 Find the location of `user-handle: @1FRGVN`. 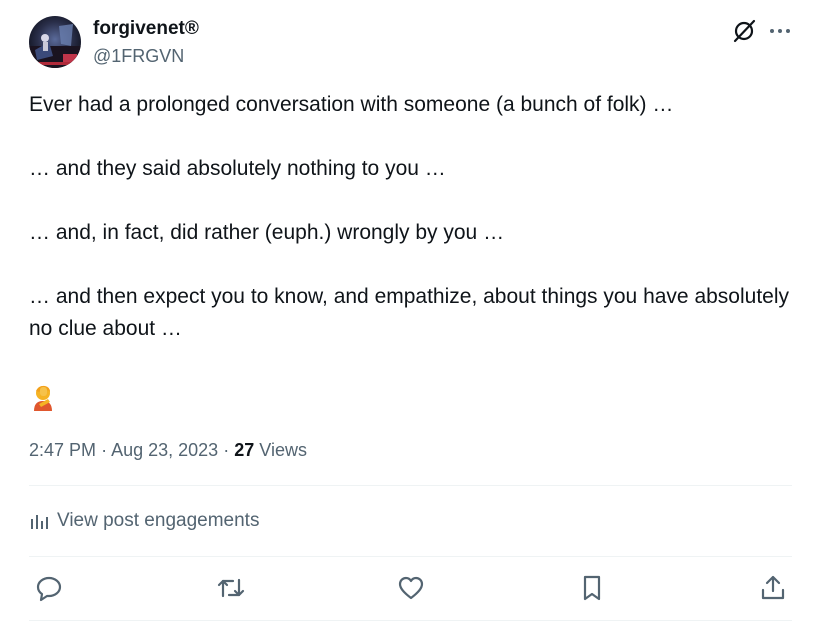

user-handle: @1FRGVN is located at coordinates (138, 56).